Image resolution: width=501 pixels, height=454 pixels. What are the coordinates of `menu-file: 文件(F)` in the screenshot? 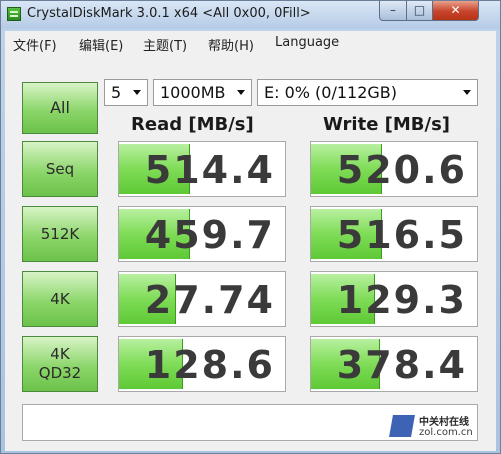 It's located at (35, 44).